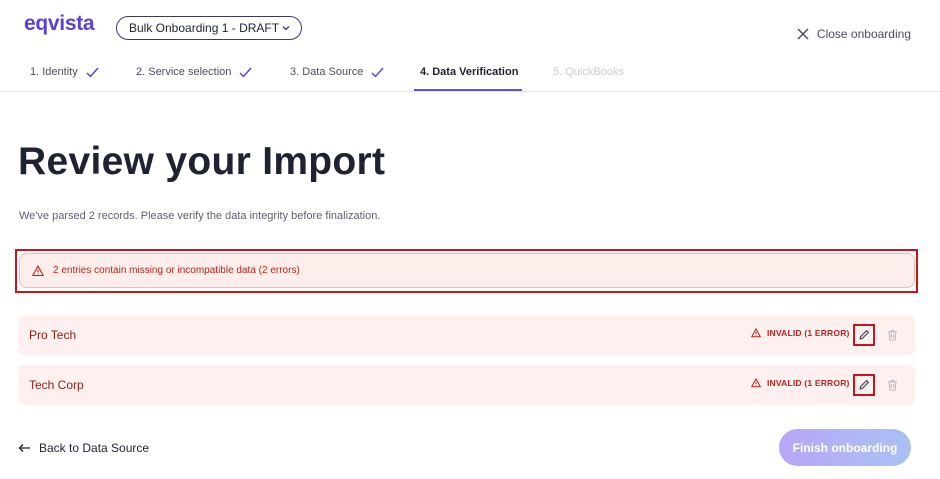 The width and height of the screenshot is (940, 479). What do you see at coordinates (327, 72) in the screenshot?
I see `step-label: 3. Data Source` at bounding box center [327, 72].